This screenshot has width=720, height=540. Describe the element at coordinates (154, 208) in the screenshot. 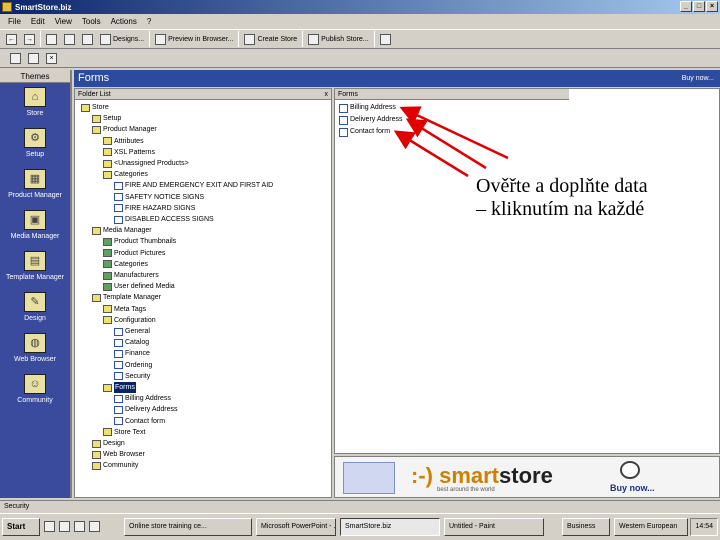

I see `tree-item: FIRE HAZARD SIGNS` at that location.